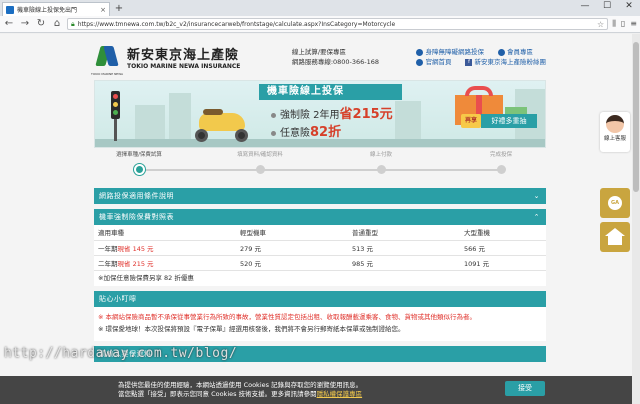 This screenshot has height=404, width=640. What do you see at coordinates (615, 237) in the screenshot?
I see `home-button` at bounding box center [615, 237].